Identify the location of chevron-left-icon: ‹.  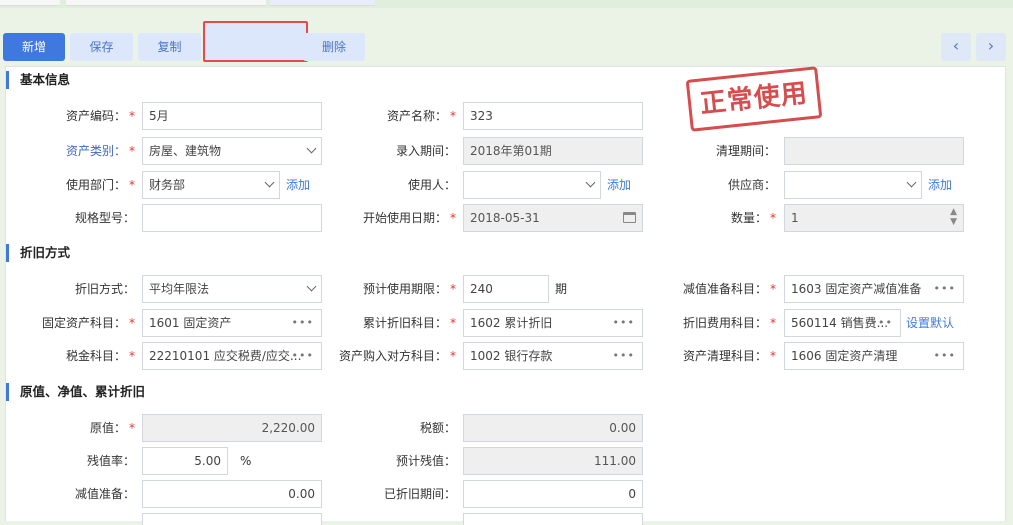
(956, 47).